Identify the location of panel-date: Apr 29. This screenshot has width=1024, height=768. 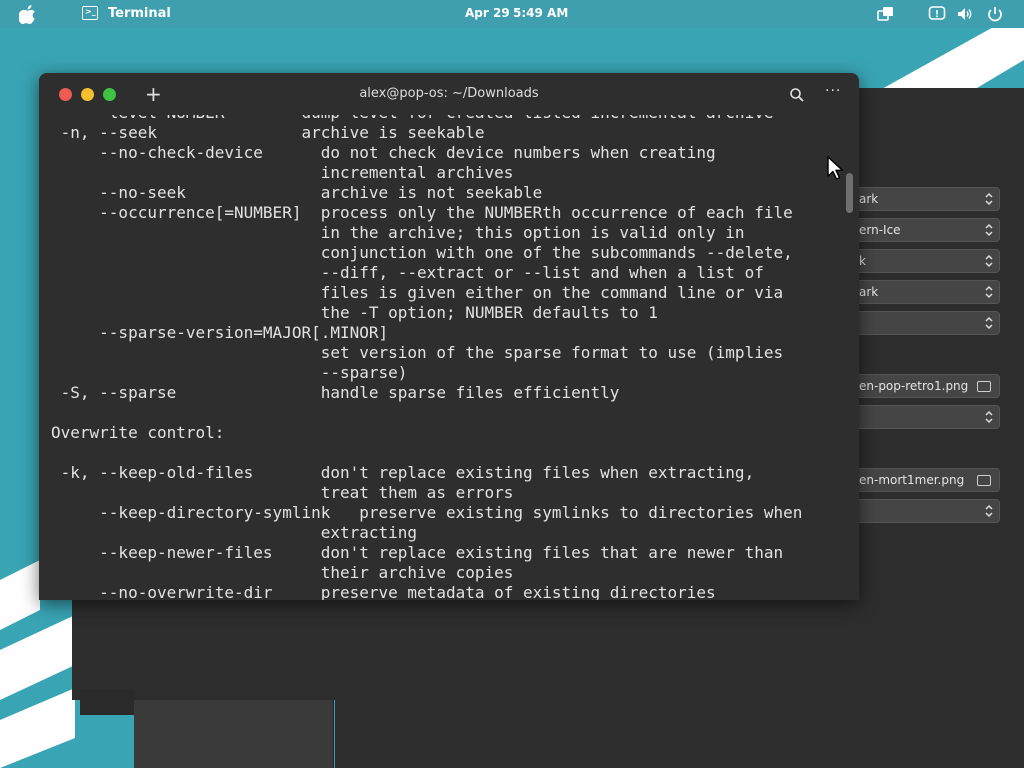
(487, 13).